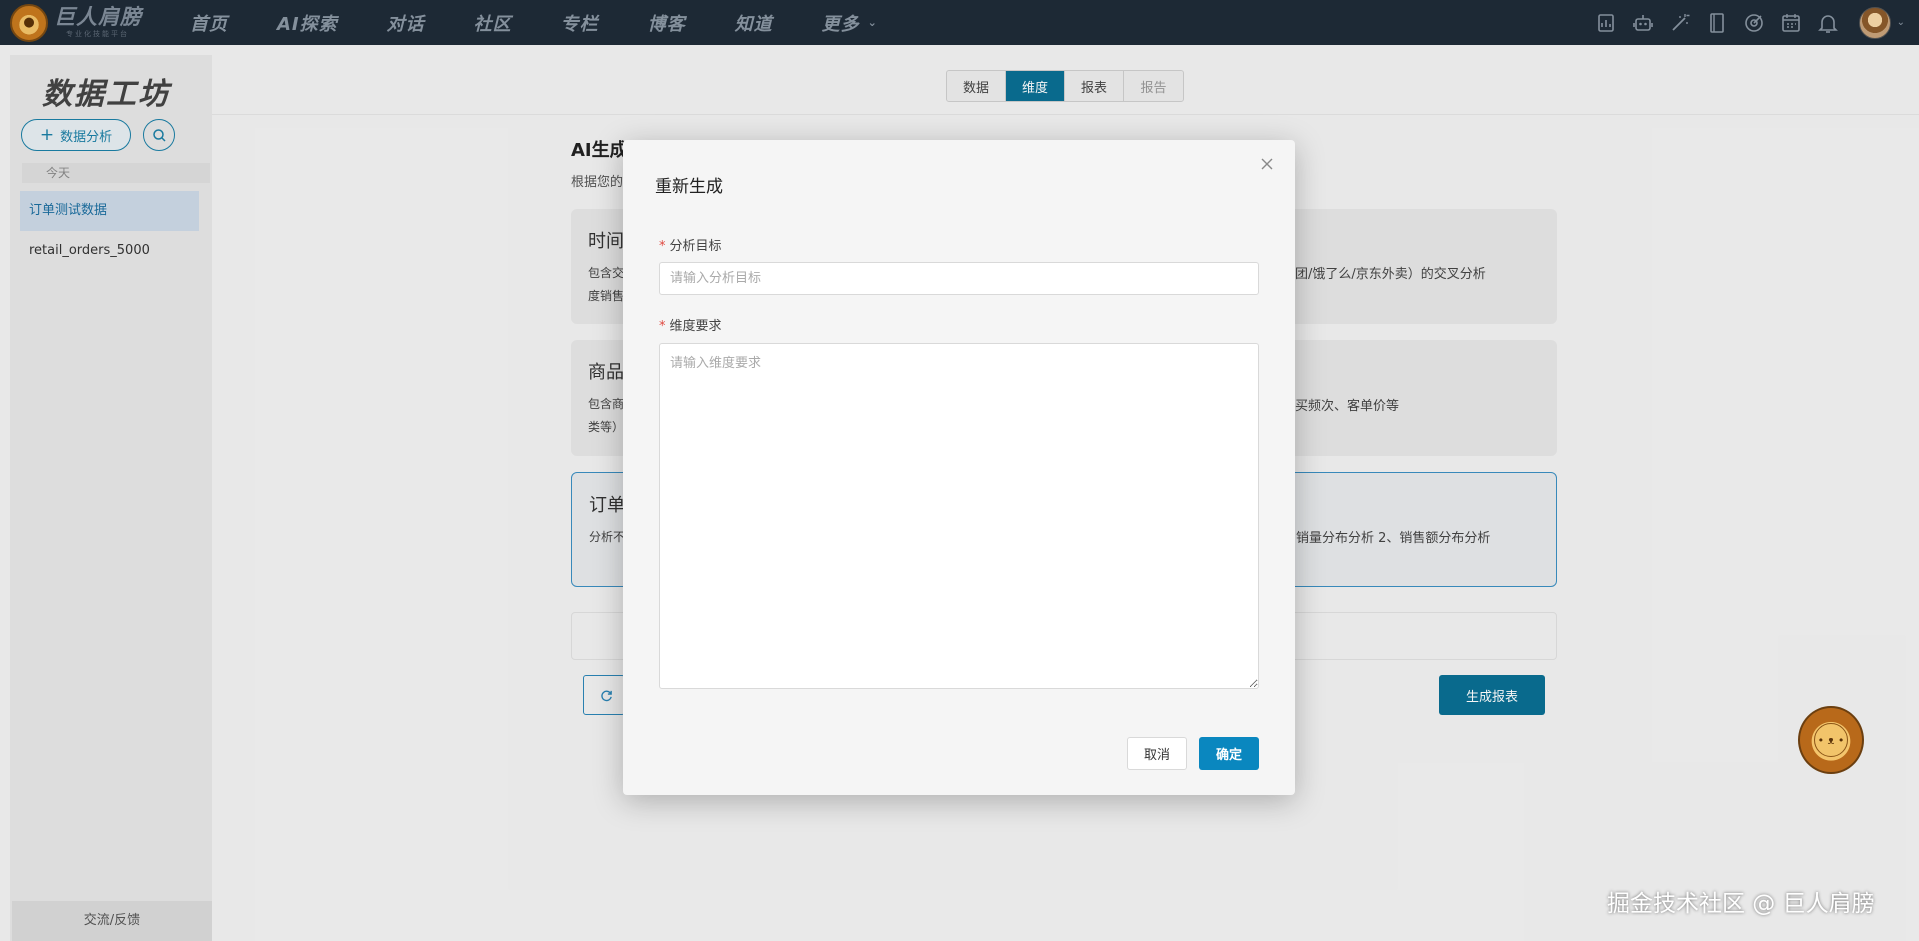 The image size is (1919, 941). What do you see at coordinates (1831, 740) in the screenshot?
I see `lion-mascot-icon: • ᴥ •` at bounding box center [1831, 740].